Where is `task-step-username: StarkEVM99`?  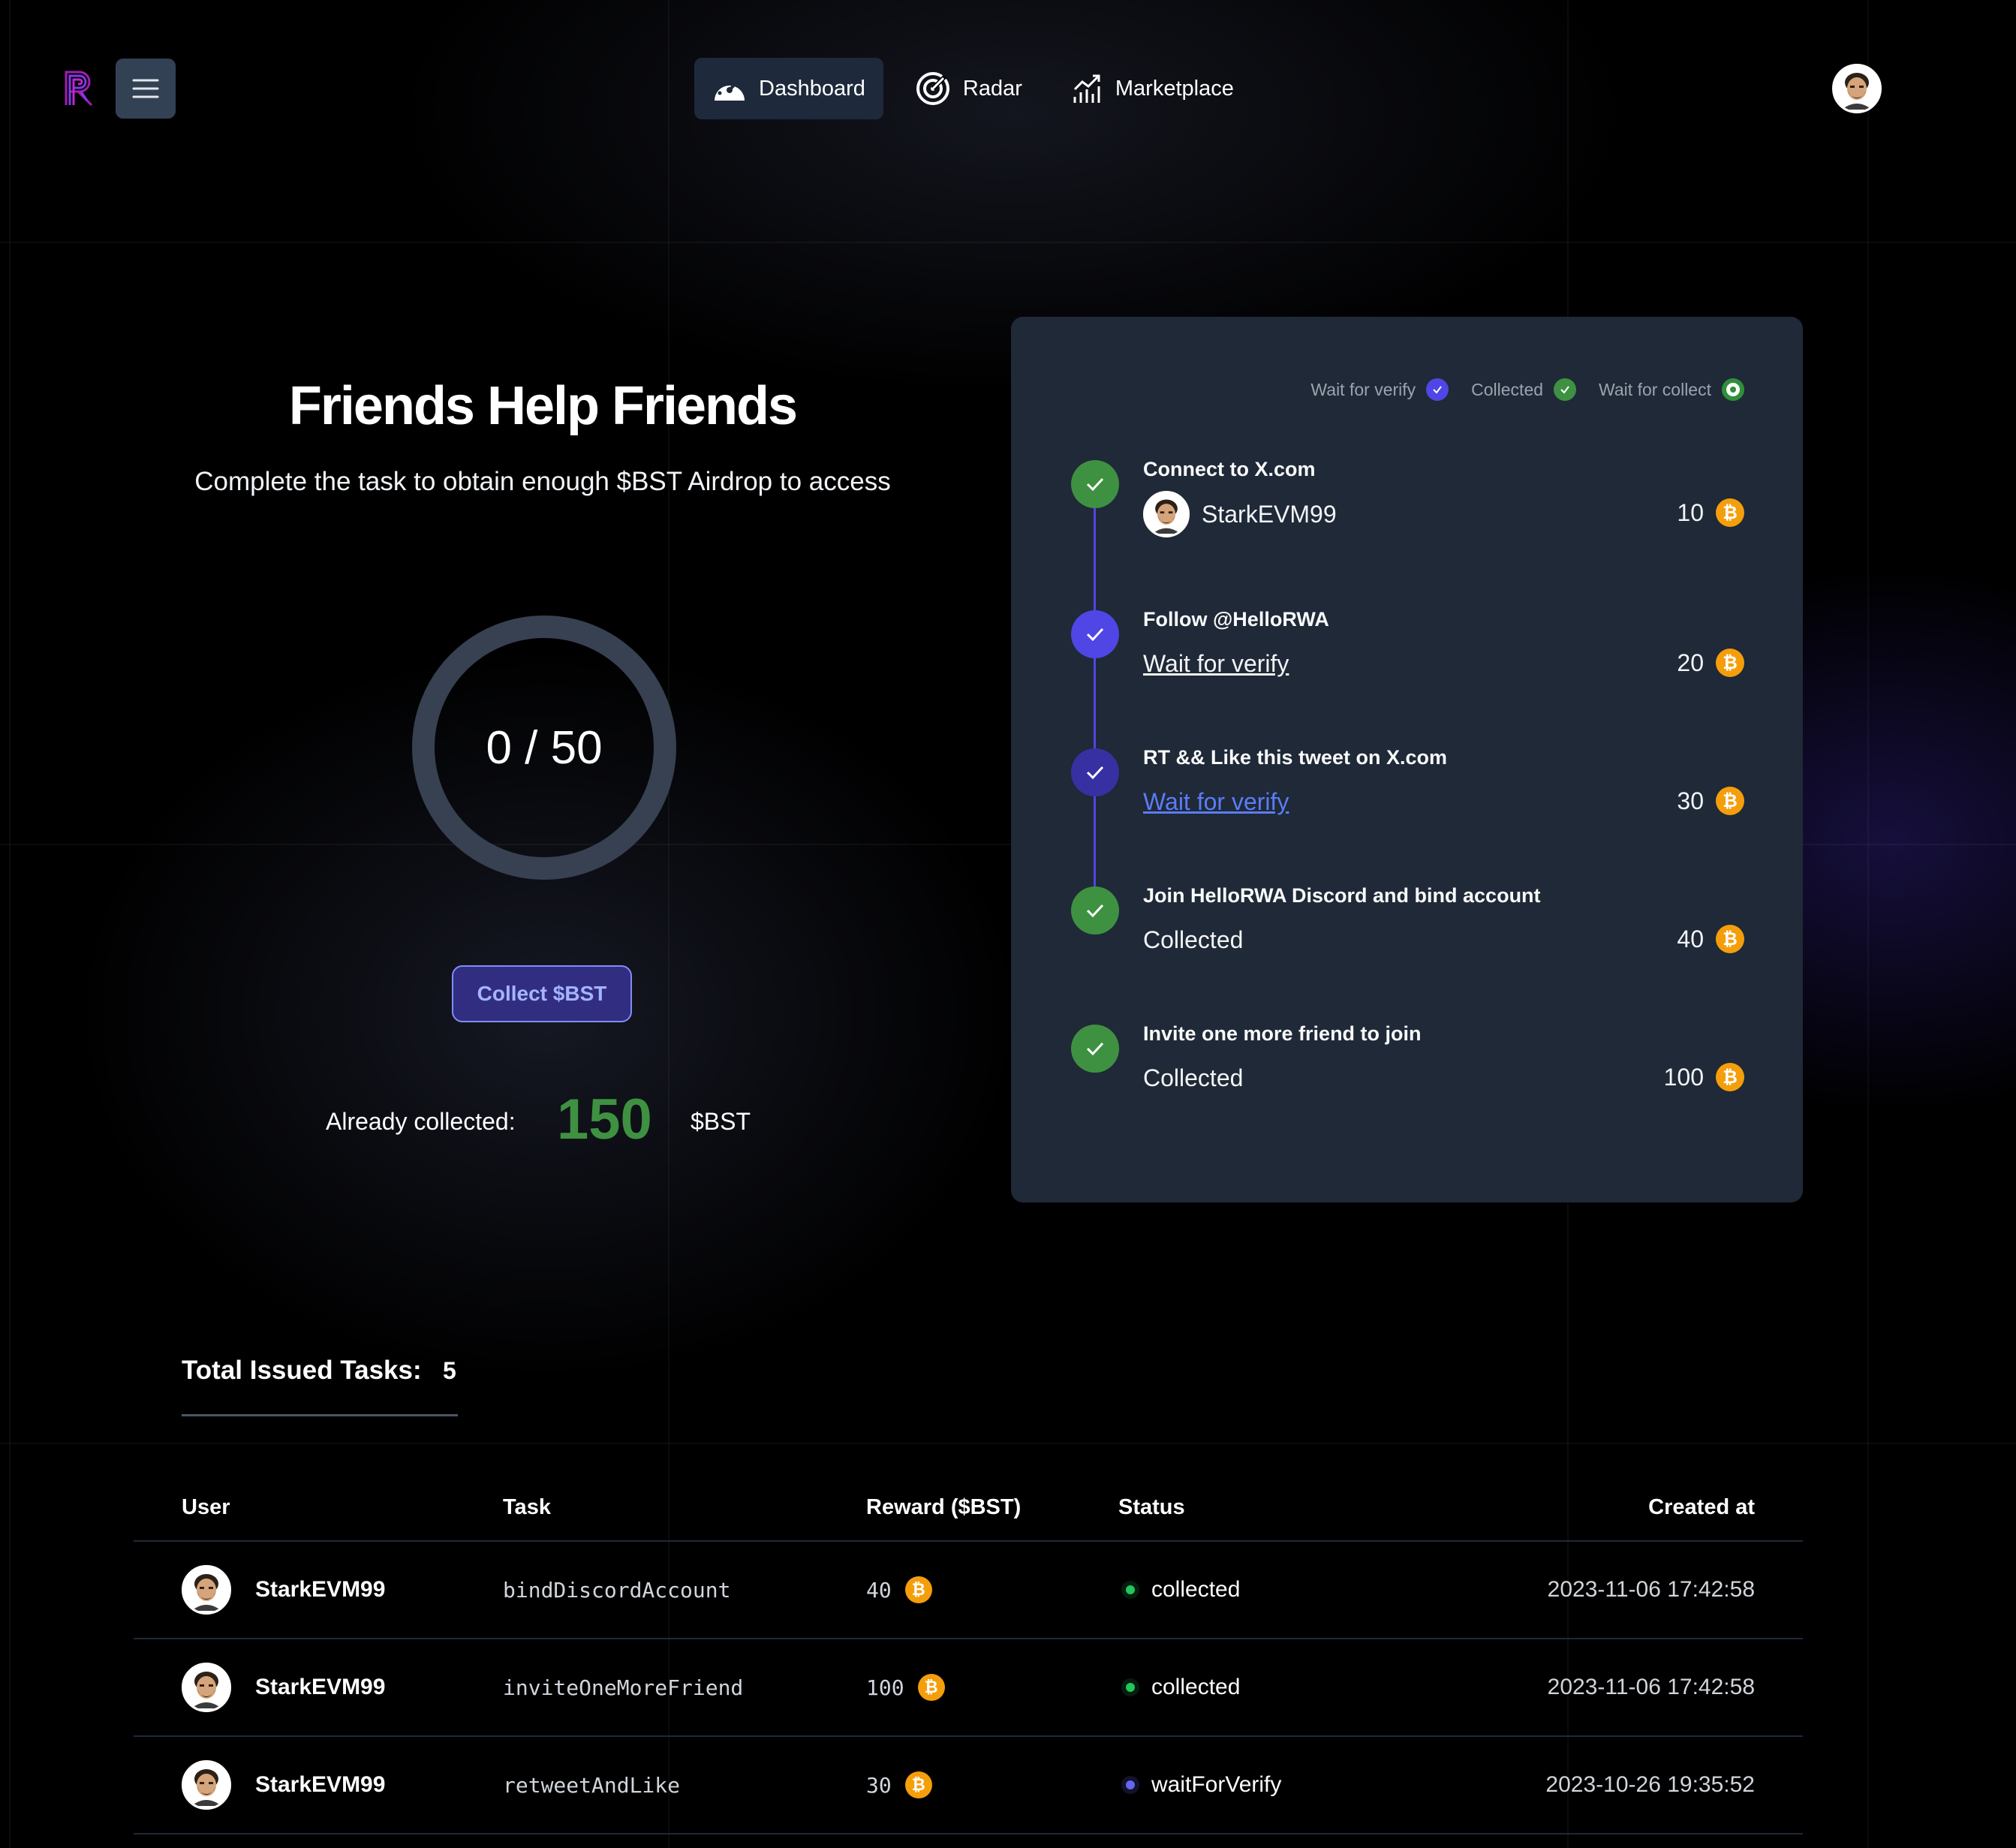 task-step-username: StarkEVM99 is located at coordinates (1269, 514).